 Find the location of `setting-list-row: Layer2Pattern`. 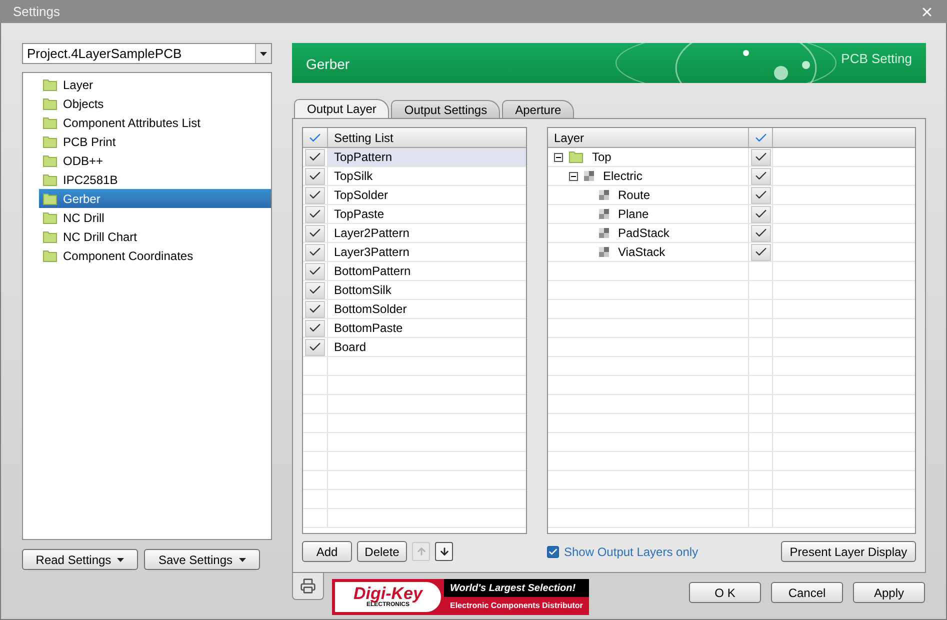

setting-list-row: Layer2Pattern is located at coordinates (427, 233).